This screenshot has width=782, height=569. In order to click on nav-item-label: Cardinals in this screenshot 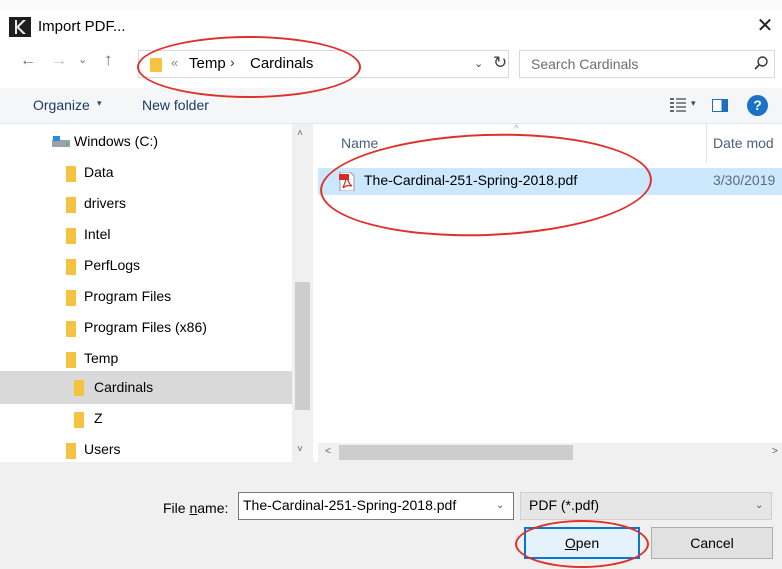, I will do `click(124, 387)`.